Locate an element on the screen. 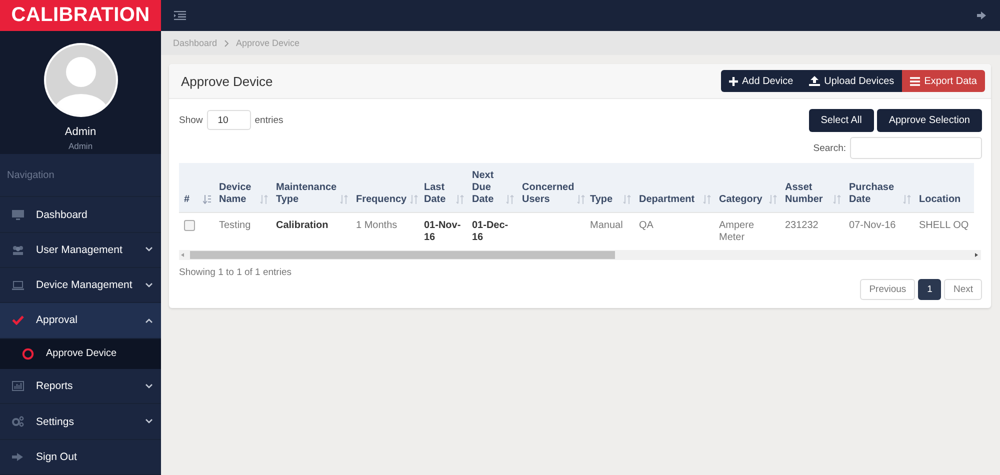 The height and width of the screenshot is (475, 1000). nav-subitem: Approve Device is located at coordinates (80, 354).